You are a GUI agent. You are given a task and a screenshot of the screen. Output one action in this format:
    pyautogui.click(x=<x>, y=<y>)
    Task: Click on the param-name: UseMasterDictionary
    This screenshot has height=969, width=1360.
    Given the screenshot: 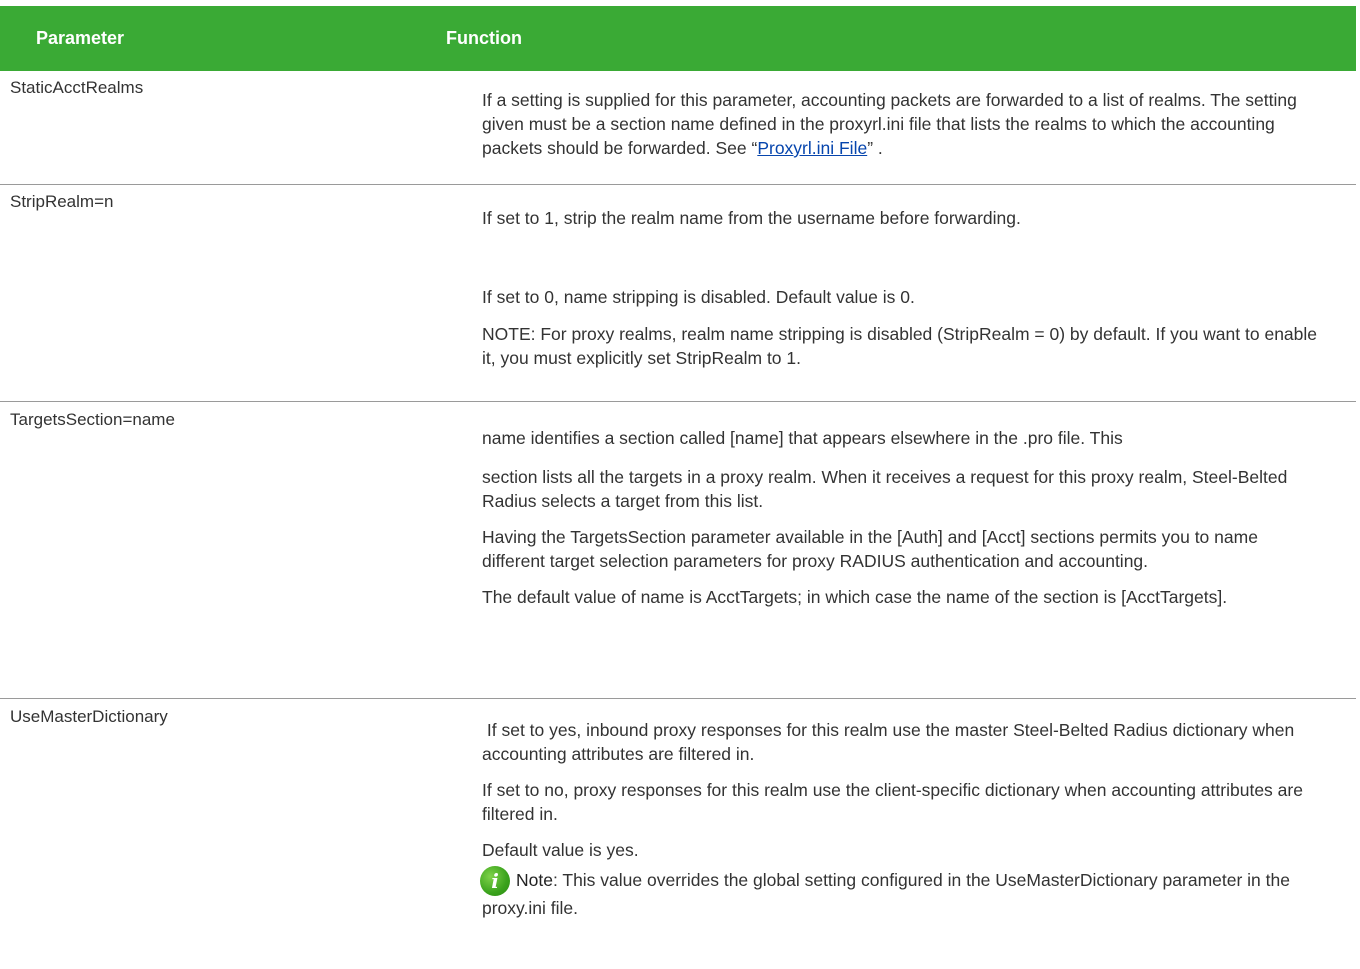 What is the action you would take?
    pyautogui.click(x=89, y=716)
    